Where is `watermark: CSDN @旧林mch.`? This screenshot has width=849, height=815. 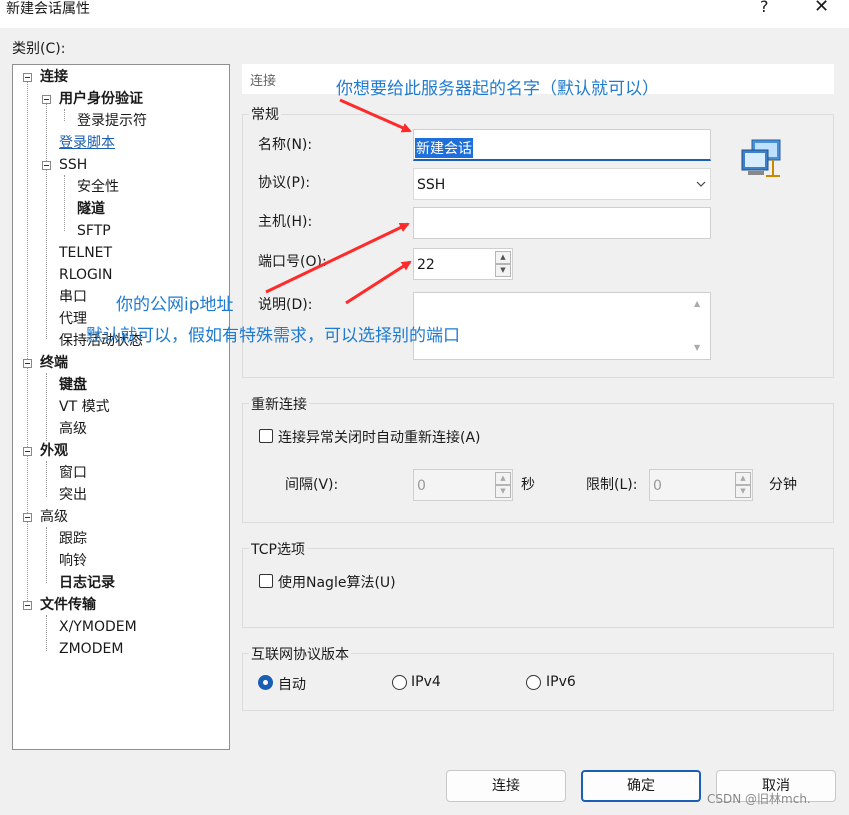 watermark: CSDN @旧林mch. is located at coordinates (759, 799).